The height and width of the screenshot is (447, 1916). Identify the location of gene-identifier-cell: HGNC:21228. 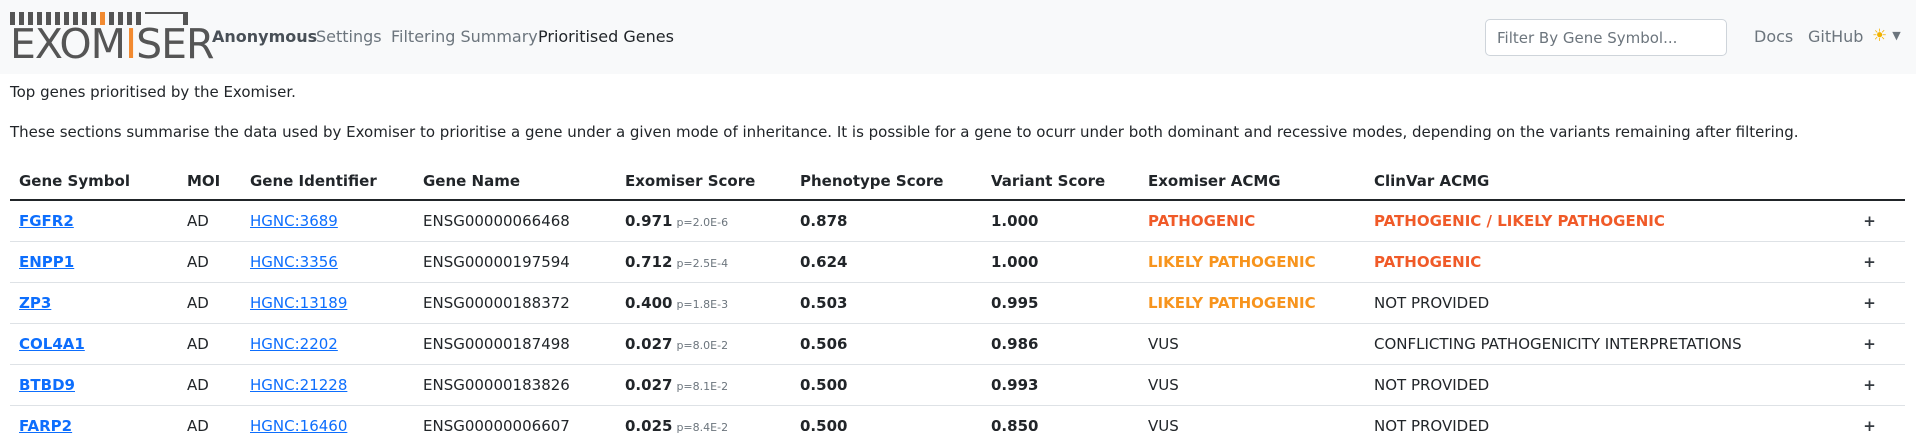
(327, 385).